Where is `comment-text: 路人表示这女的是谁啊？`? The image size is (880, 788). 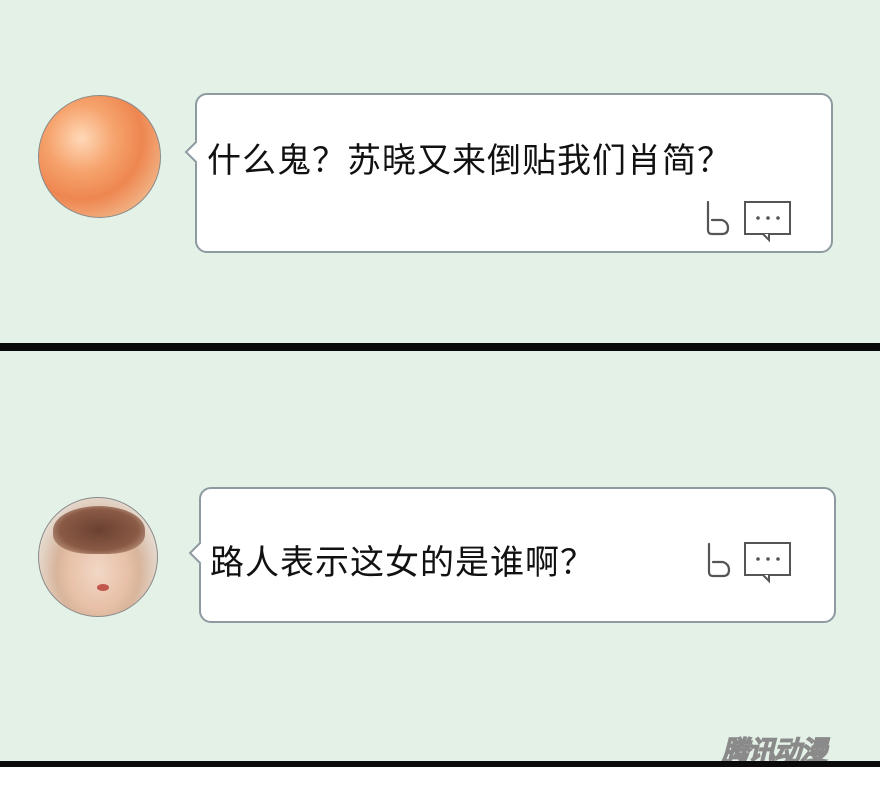
comment-text: 路人表示这女的是谁啊？ is located at coordinates (402, 563).